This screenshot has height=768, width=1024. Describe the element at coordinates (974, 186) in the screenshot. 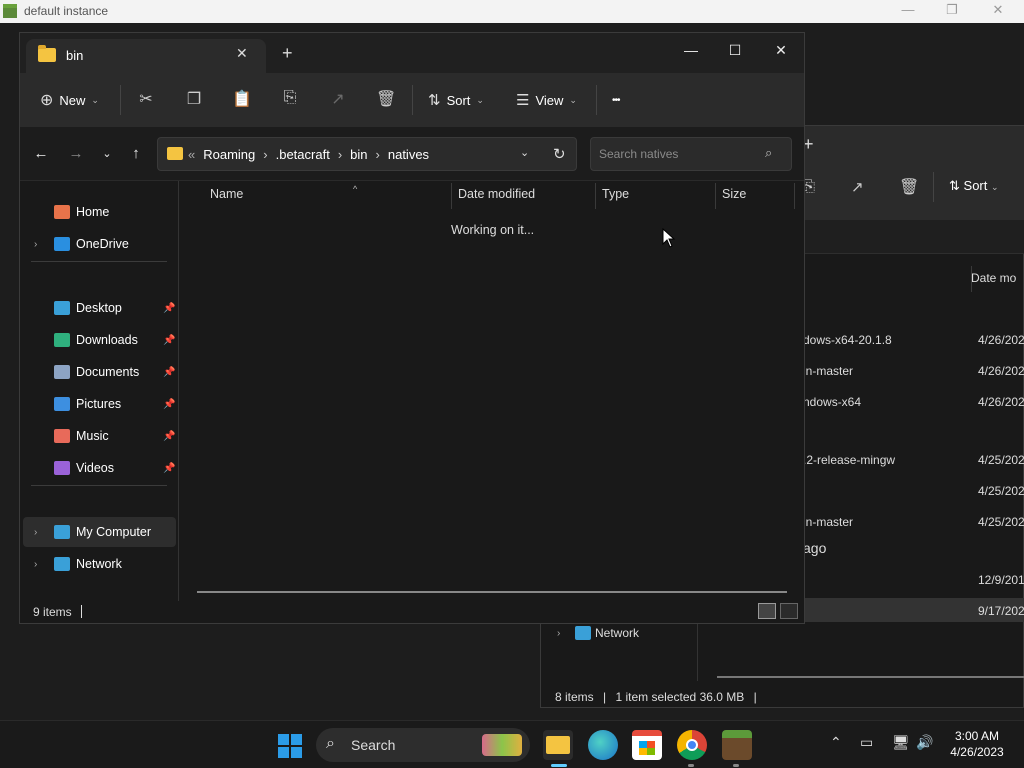

I see `back-window-sort-button: ⇅ Sort ⌄` at that location.